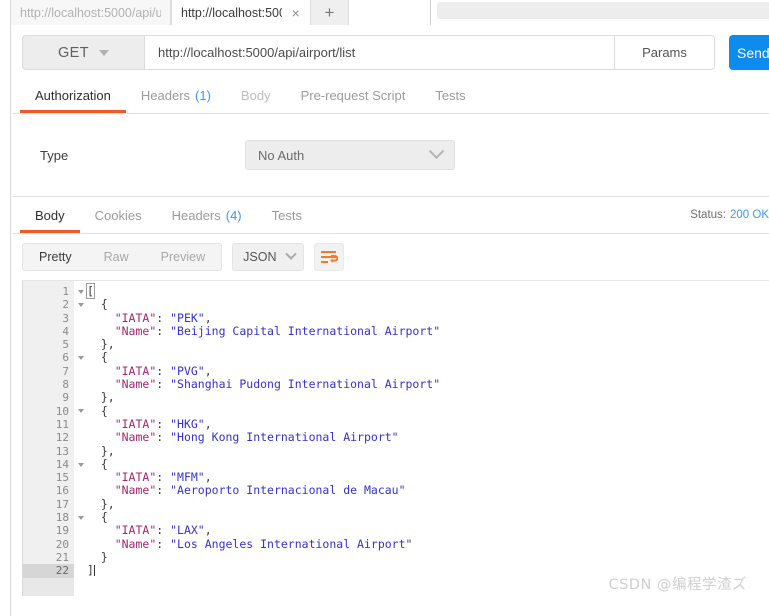 The image size is (769, 616). I want to click on editor-line-number: 1, so click(53, 291).